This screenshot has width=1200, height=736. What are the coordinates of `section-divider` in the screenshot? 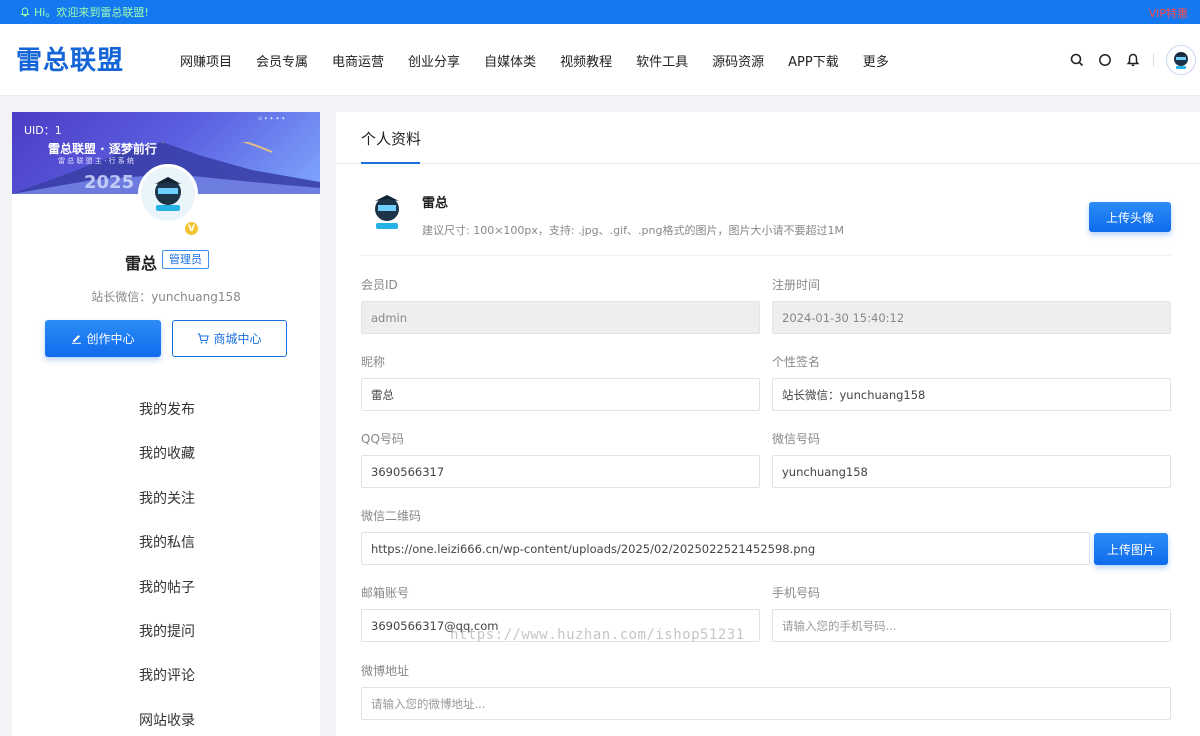 It's located at (766, 255).